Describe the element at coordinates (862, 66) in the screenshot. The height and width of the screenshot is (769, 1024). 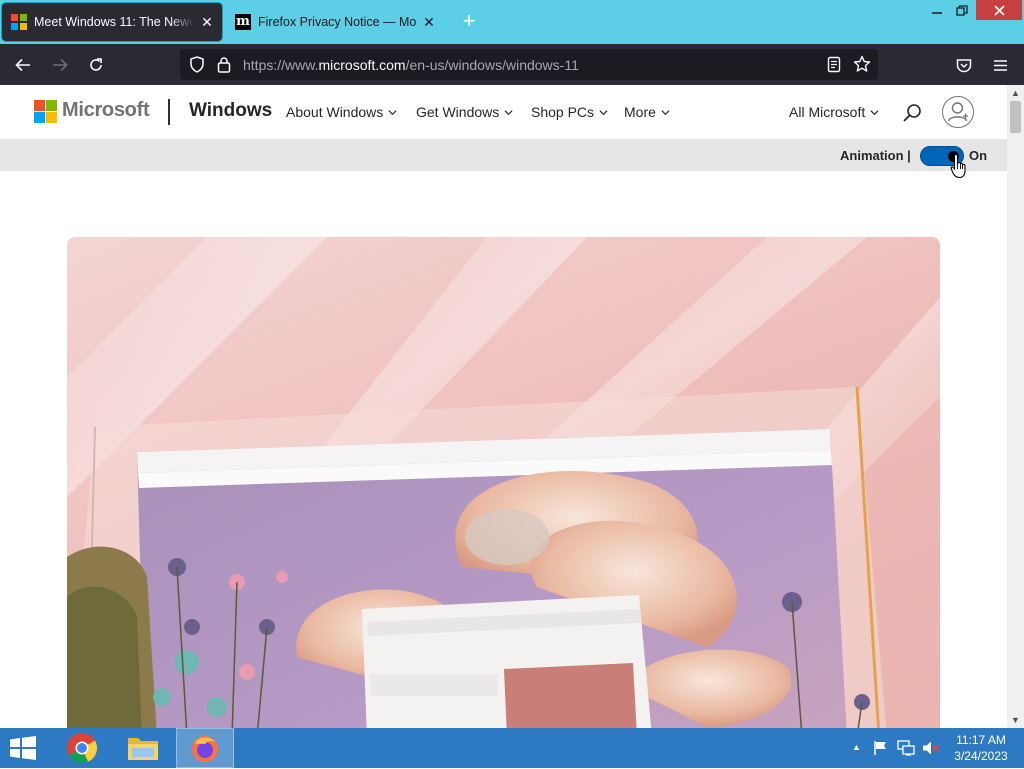
I see `bookmark-star-icon` at that location.